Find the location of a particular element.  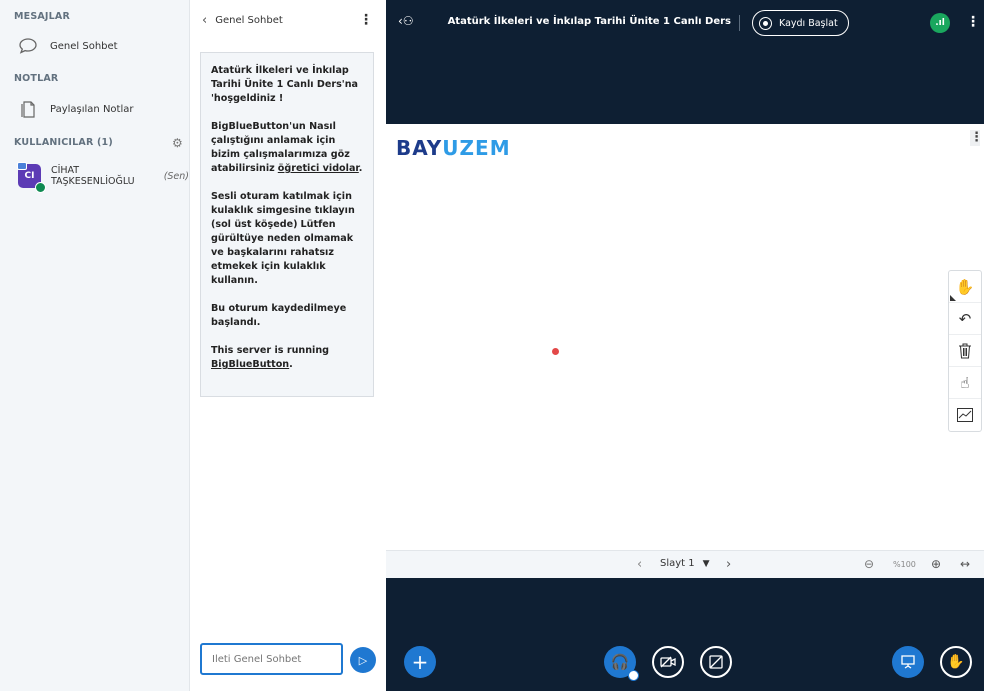

zoom-value: %100 is located at coordinates (904, 564).